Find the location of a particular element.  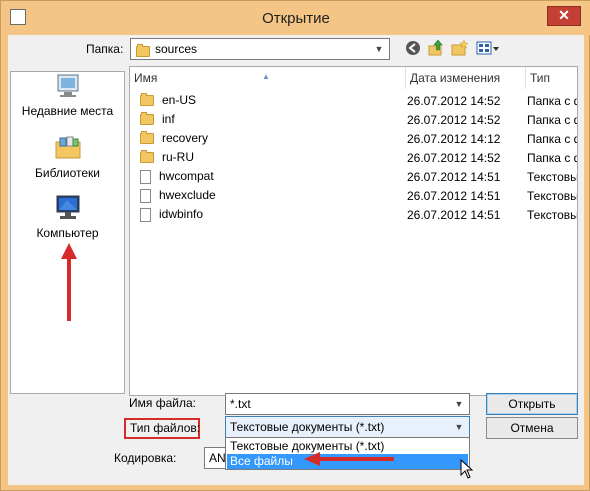

place-libraries: Библиотеки is located at coordinates (67, 157).